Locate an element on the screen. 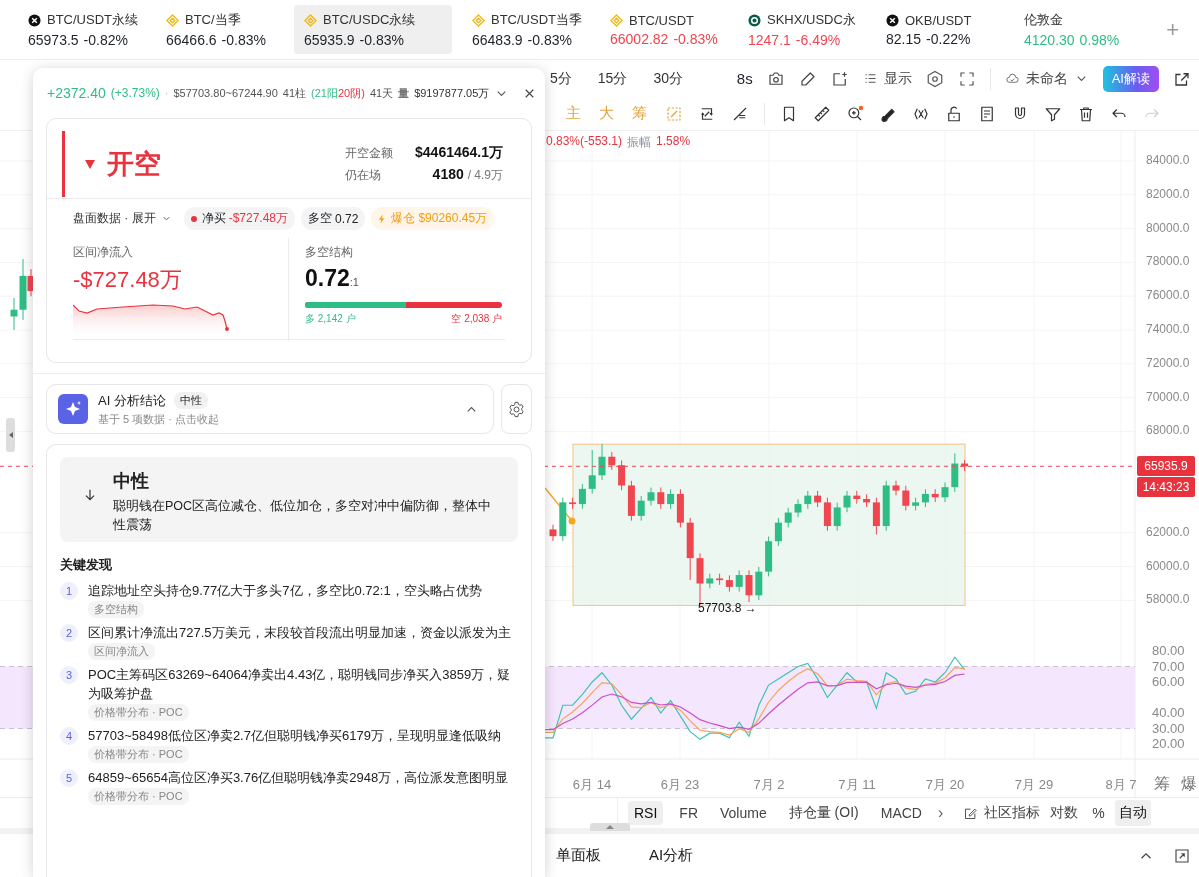  ticker-tab: SKHX/USDC永 1247.1 -6.49% is located at coordinates (807, 29).